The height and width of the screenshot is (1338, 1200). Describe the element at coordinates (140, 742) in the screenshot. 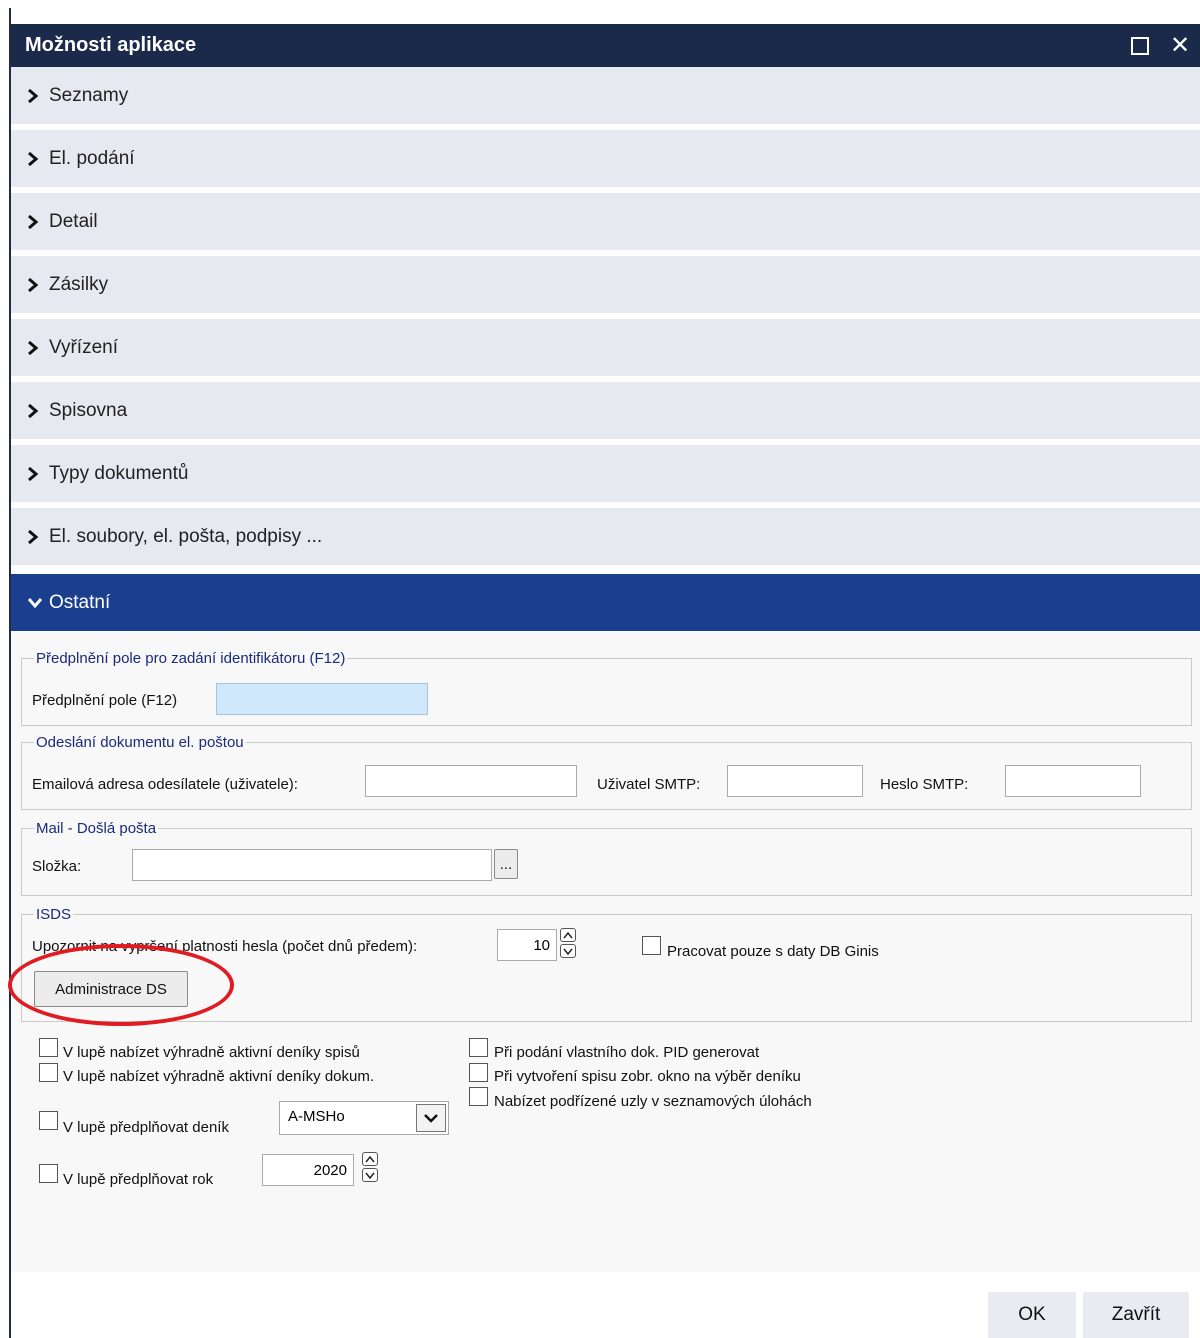

I see `email-legend: Odeslání dokumentu el. poštou` at that location.